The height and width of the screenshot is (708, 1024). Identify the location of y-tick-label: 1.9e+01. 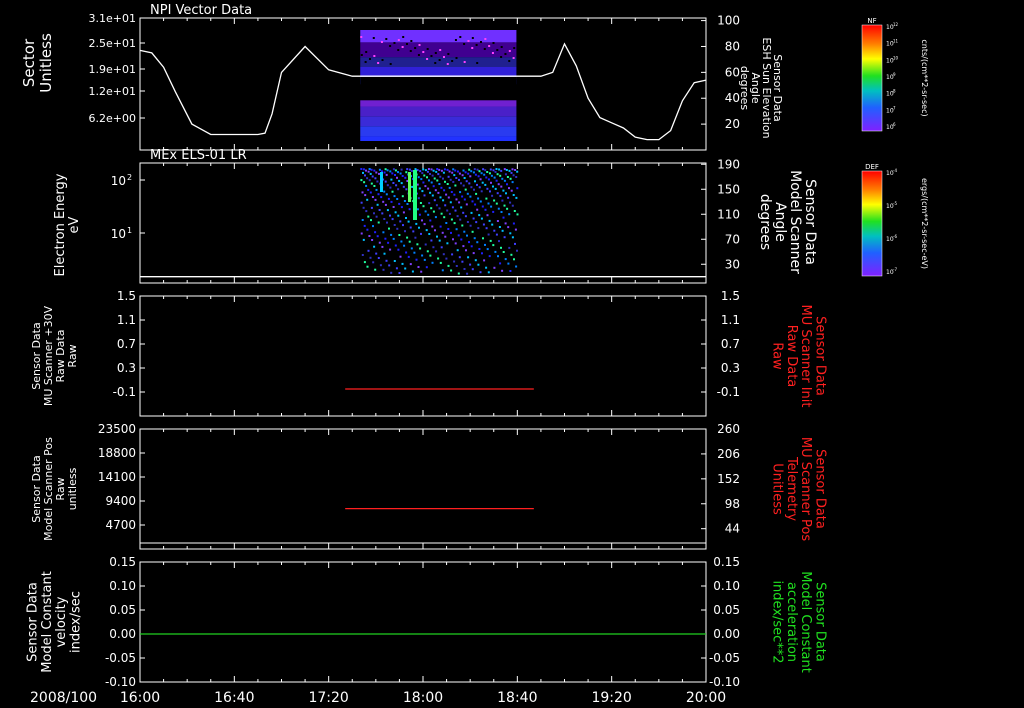
(112, 69).